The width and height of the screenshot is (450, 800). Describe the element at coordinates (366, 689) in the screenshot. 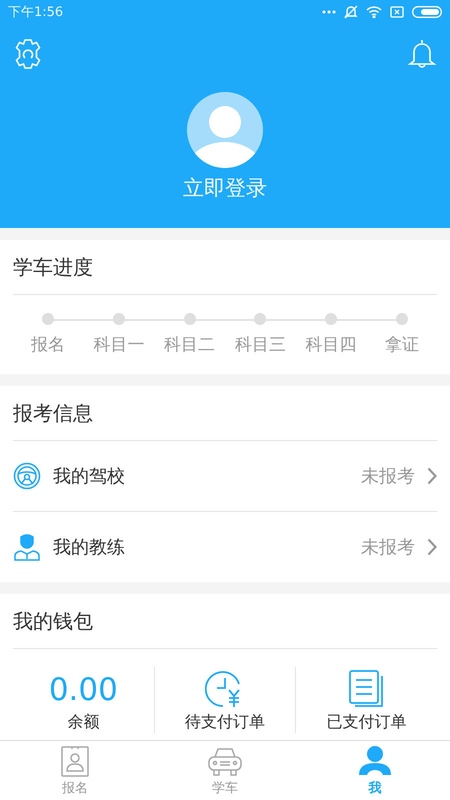

I see `document-icon` at that location.